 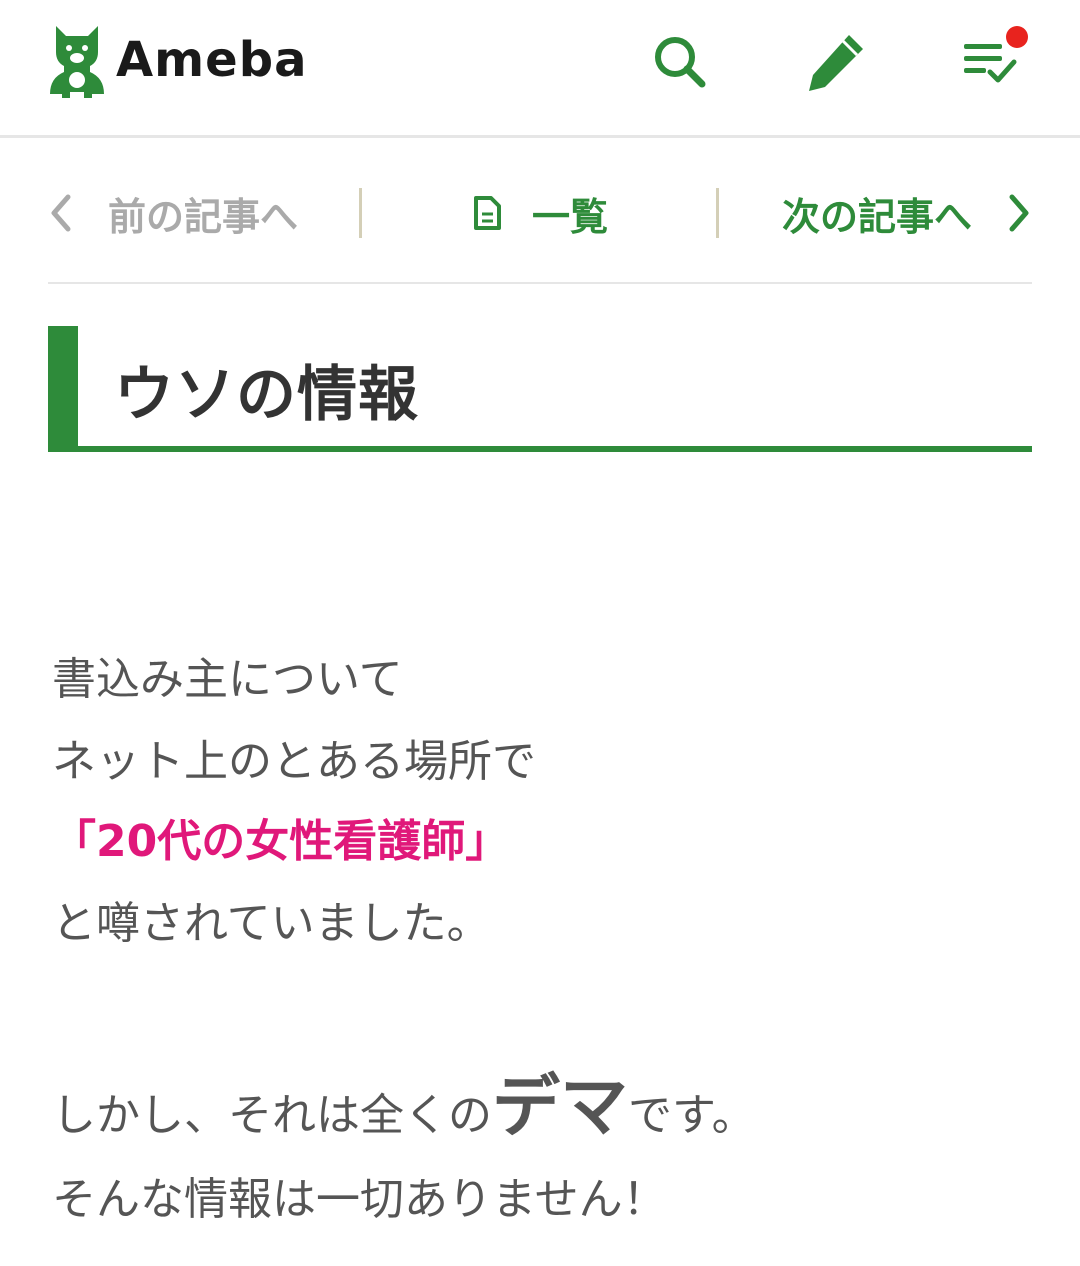 I want to click on article-list-link: 一覧, so click(x=540, y=213).